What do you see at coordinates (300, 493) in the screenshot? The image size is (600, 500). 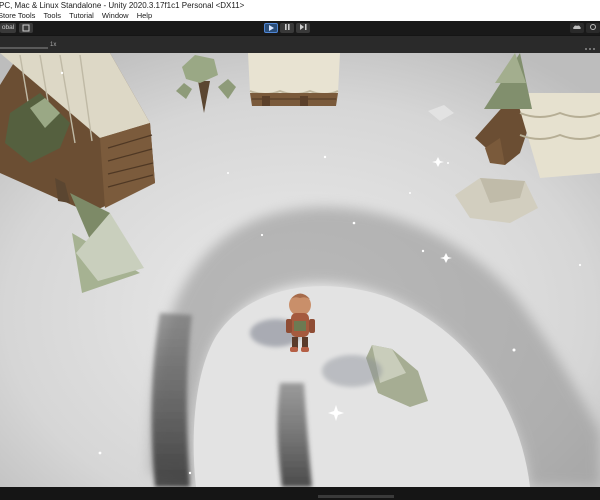 I see `status-bar` at bounding box center [300, 493].